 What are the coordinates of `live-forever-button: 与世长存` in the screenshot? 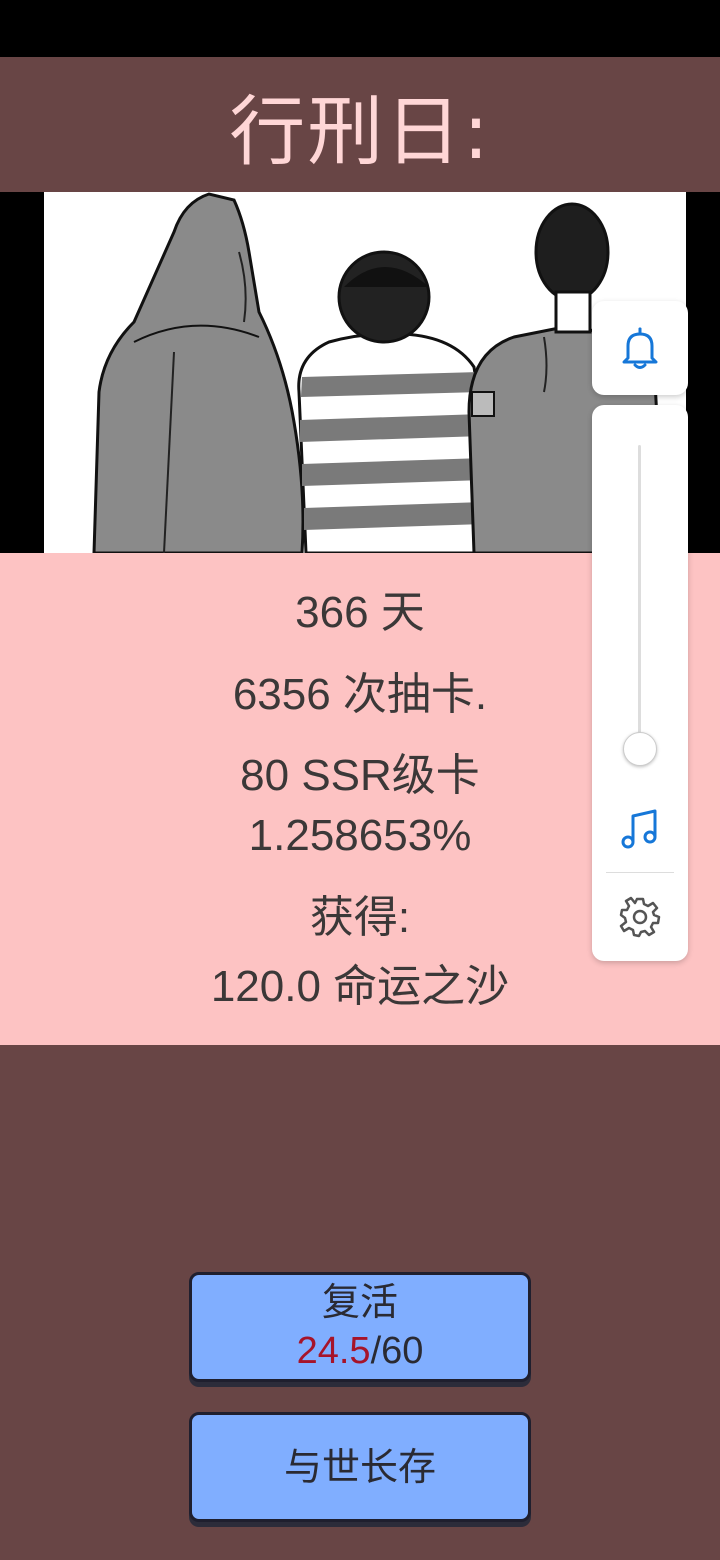 It's located at (360, 1467).